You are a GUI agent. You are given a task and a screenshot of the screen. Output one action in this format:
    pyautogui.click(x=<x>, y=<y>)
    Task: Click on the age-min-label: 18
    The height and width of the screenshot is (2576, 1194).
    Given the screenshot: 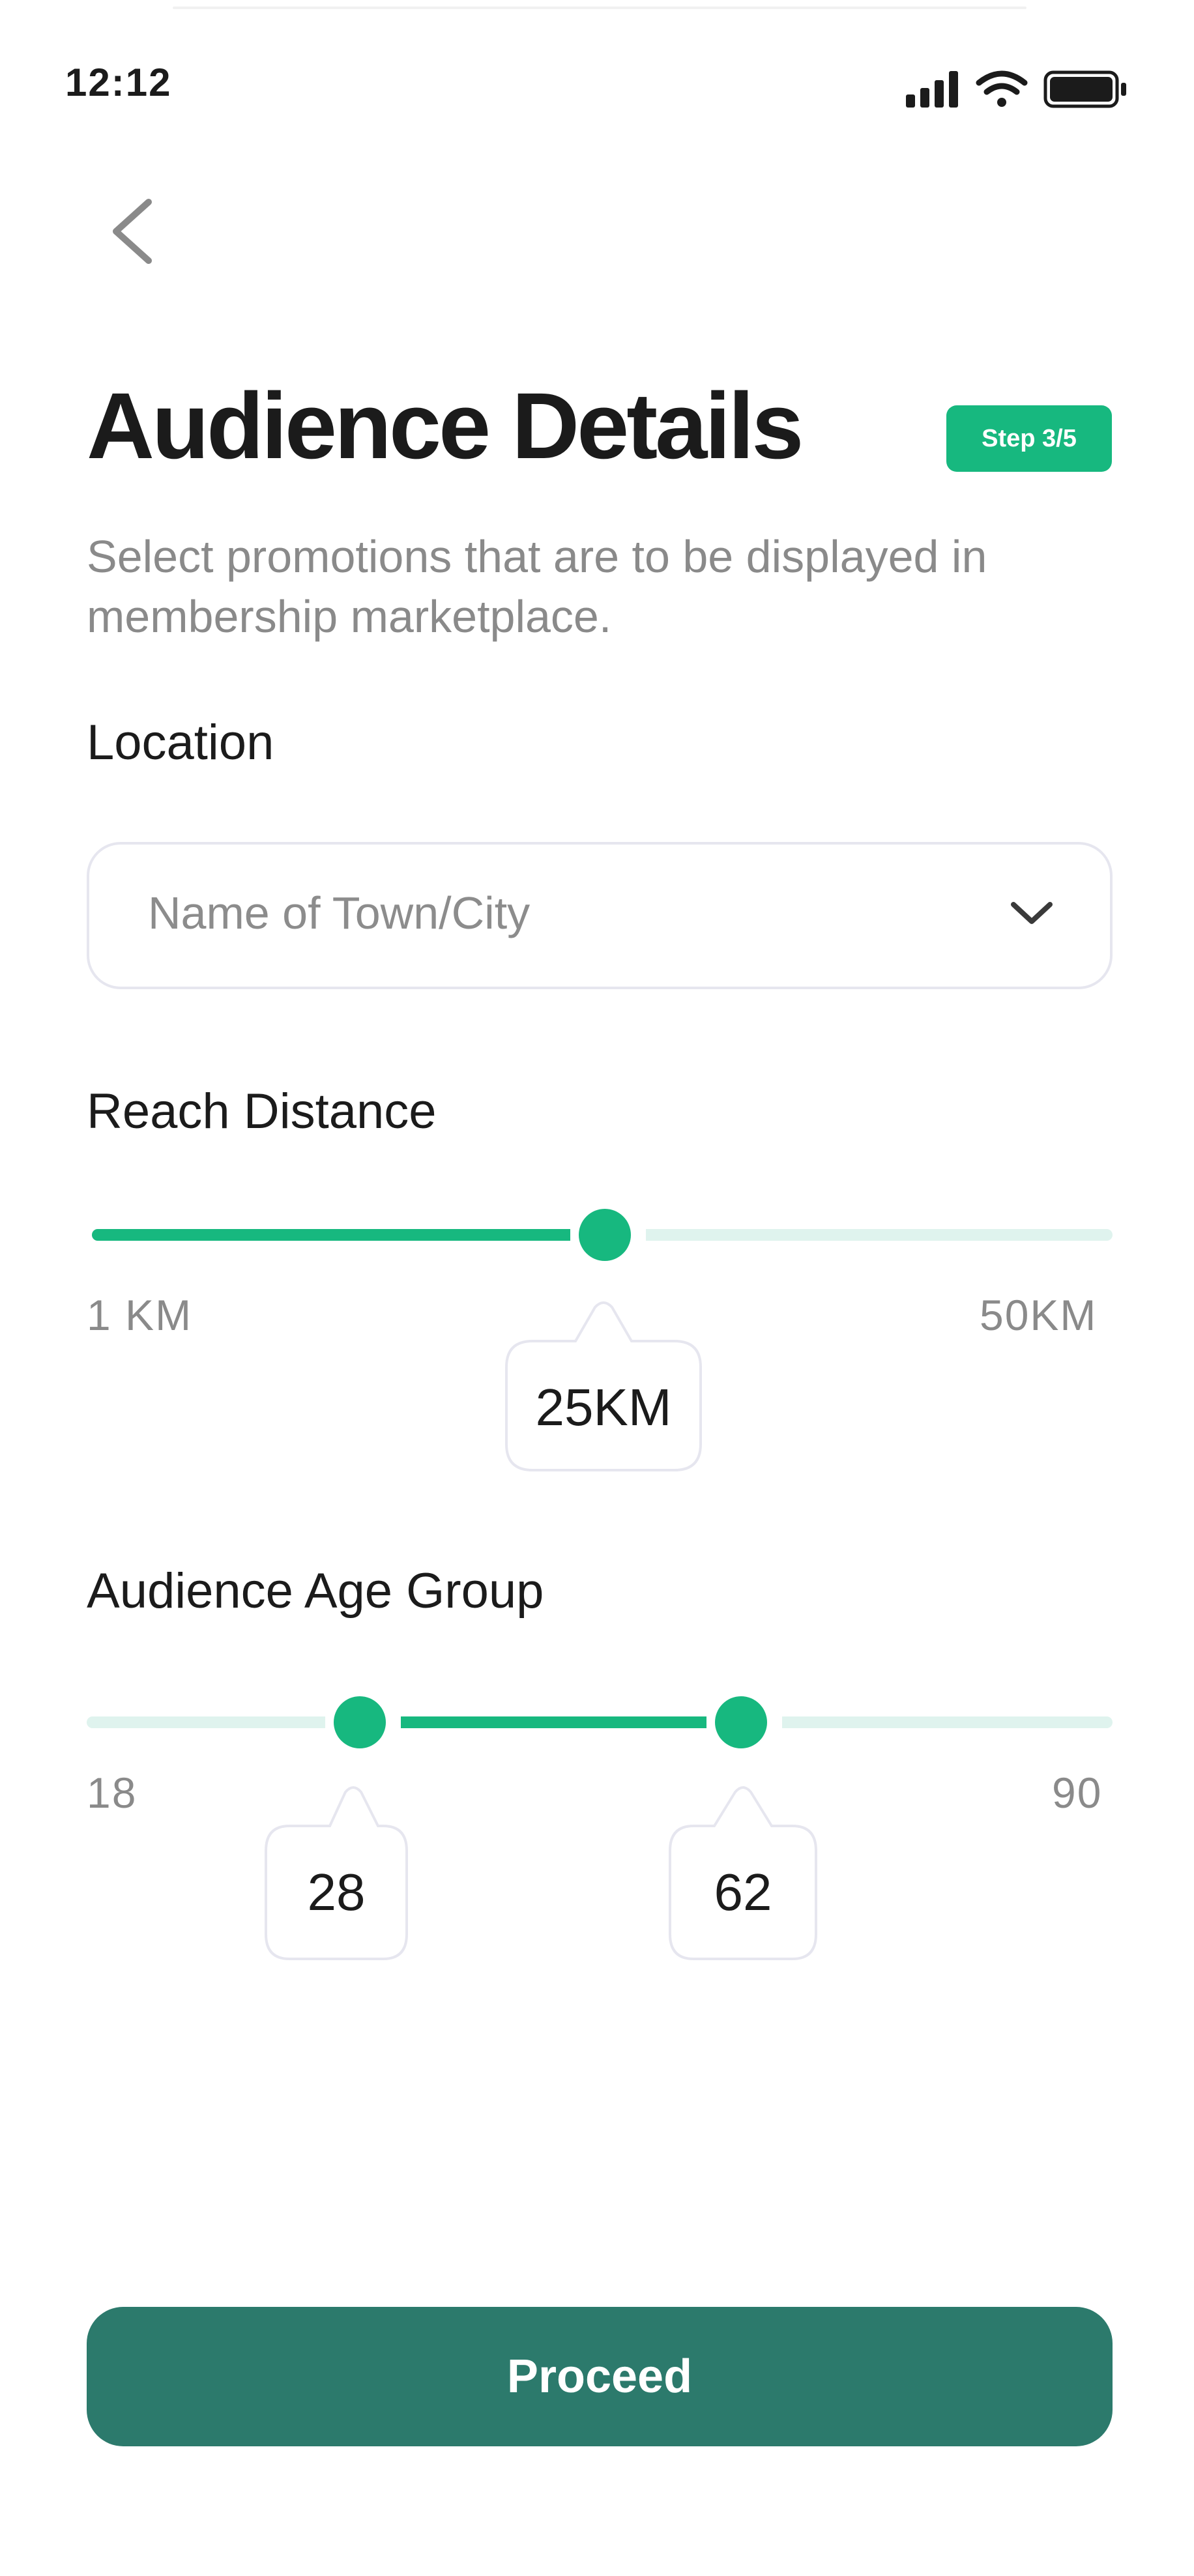 What is the action you would take?
    pyautogui.click(x=112, y=1793)
    